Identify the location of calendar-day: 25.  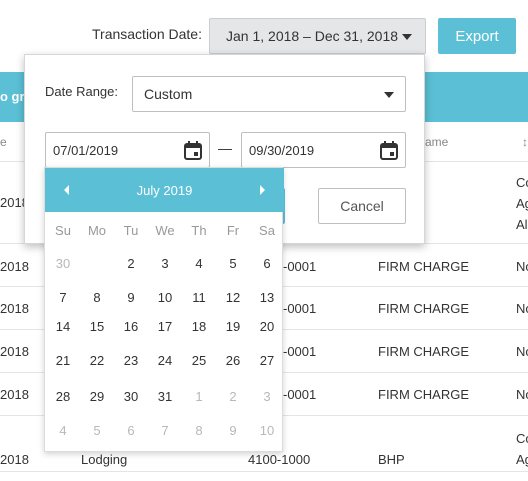
(199, 361).